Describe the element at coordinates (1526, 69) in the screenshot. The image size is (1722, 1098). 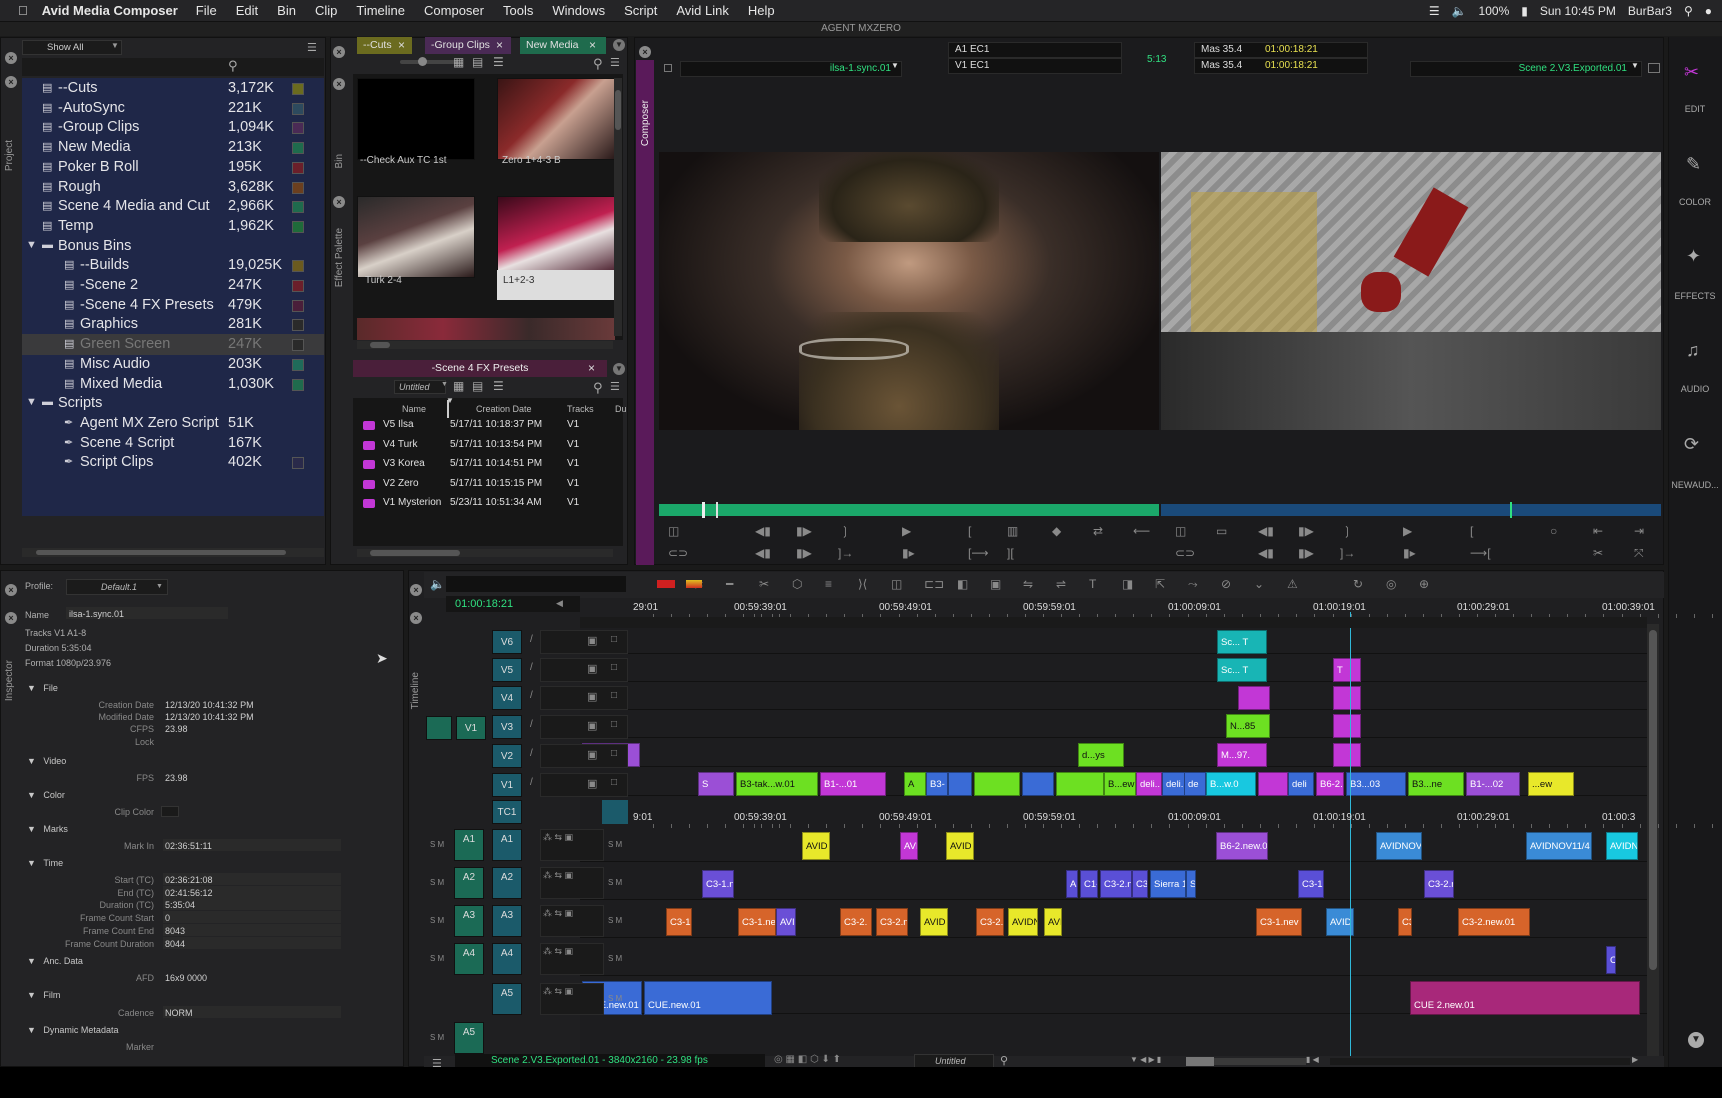
I see `record-sequence-name: Scene 2.V3.Exported.01` at that location.